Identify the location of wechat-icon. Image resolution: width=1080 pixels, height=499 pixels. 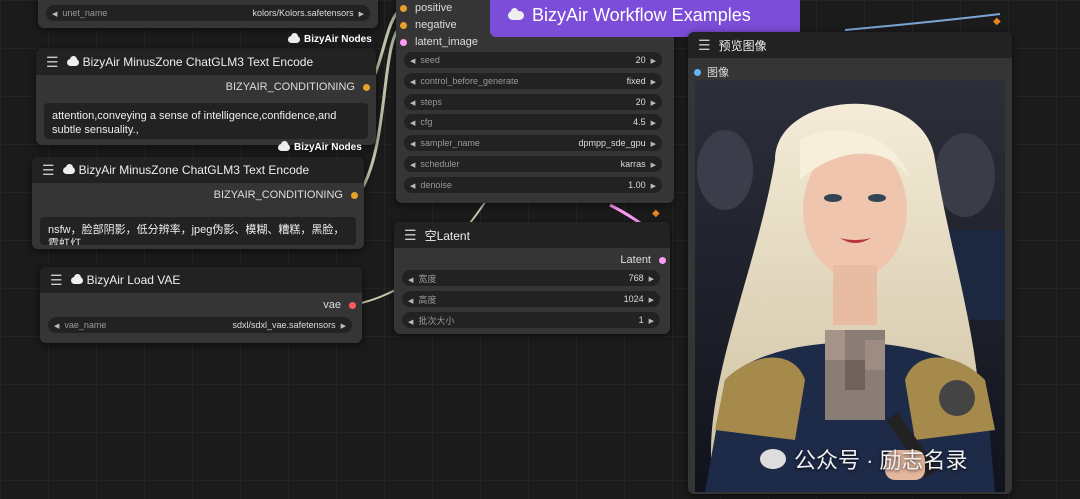
(773, 459).